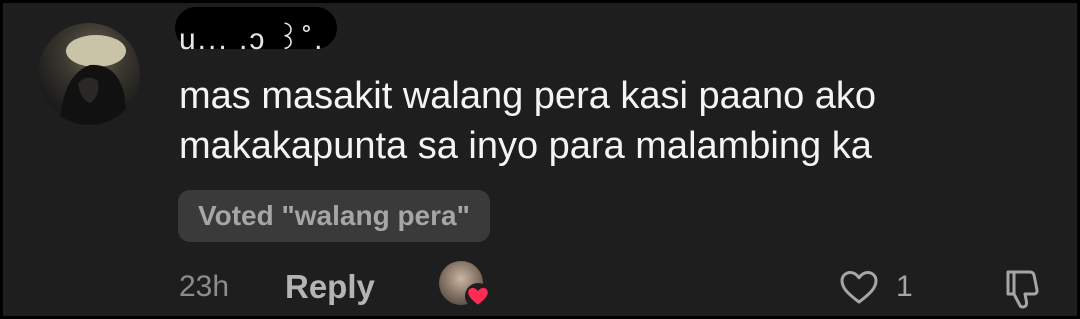  Describe the element at coordinates (1022, 289) in the screenshot. I see `thumbs-down-outline-icon` at that location.